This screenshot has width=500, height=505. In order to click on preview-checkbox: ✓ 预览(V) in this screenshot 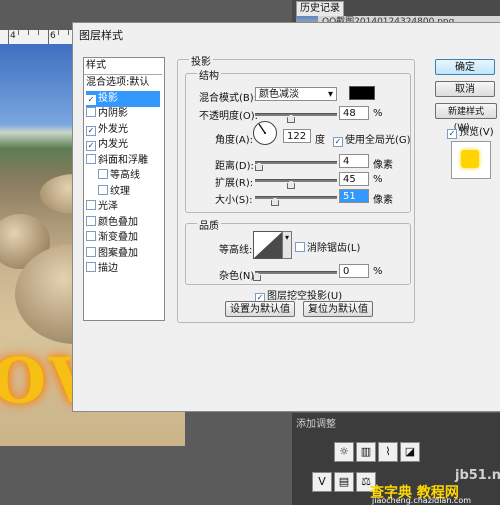, I will do `click(470, 131)`.